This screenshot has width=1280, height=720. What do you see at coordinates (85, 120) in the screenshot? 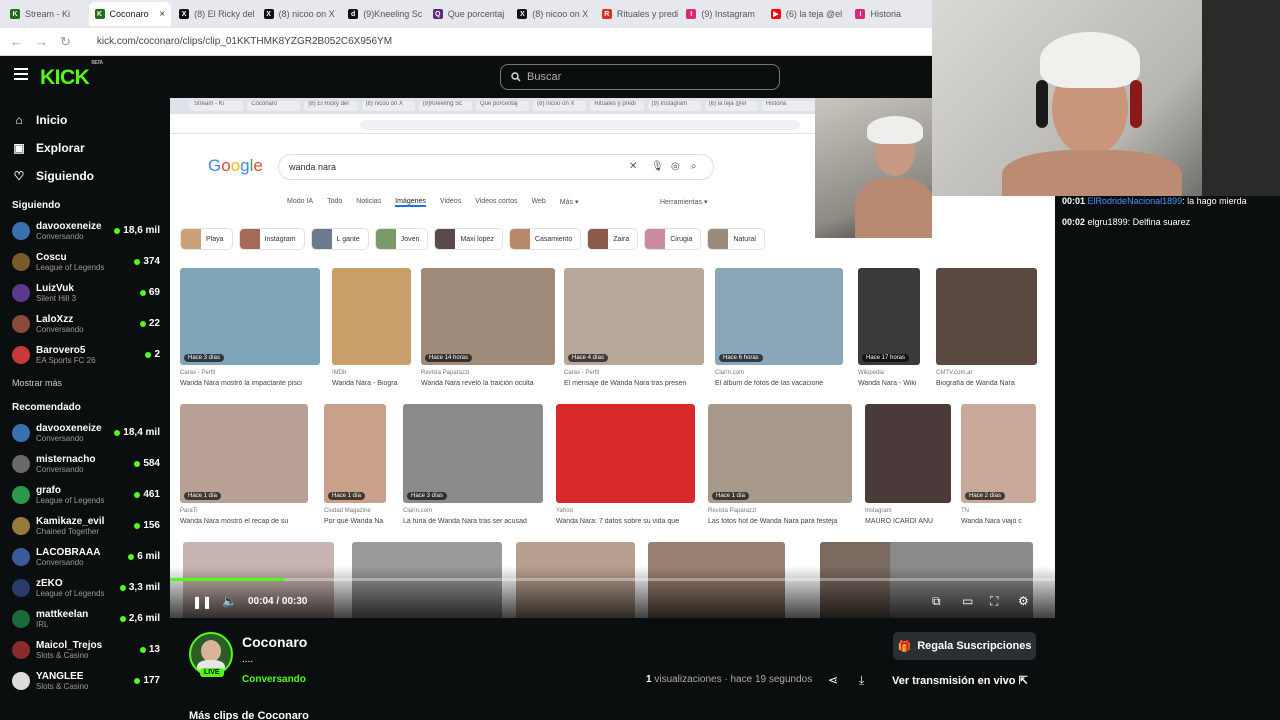
I see `sidebar-nav-inicio: ⌂ Inicio` at bounding box center [85, 120].